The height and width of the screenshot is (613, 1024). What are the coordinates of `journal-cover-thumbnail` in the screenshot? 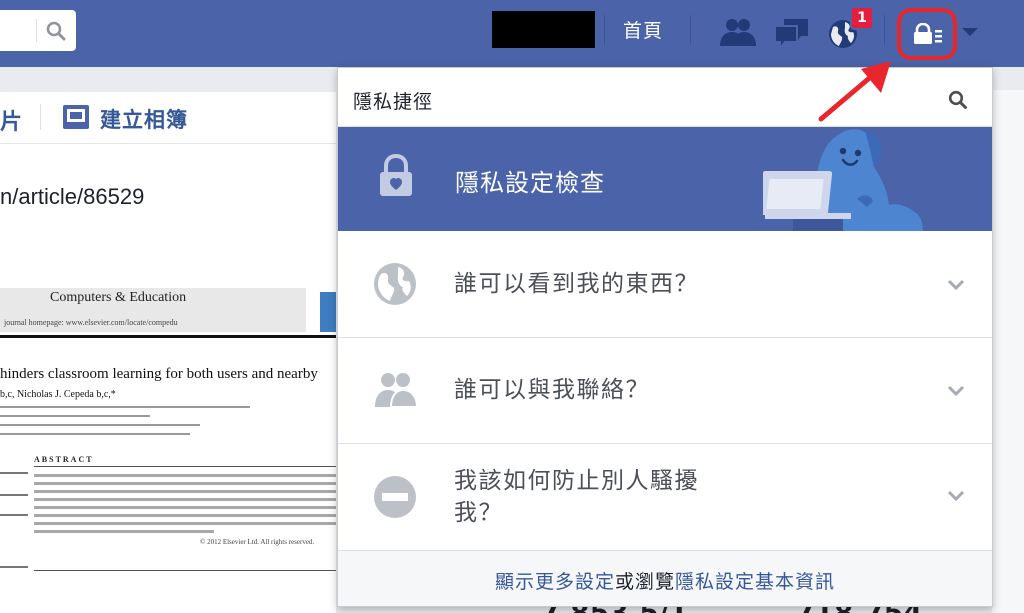 It's located at (328, 312).